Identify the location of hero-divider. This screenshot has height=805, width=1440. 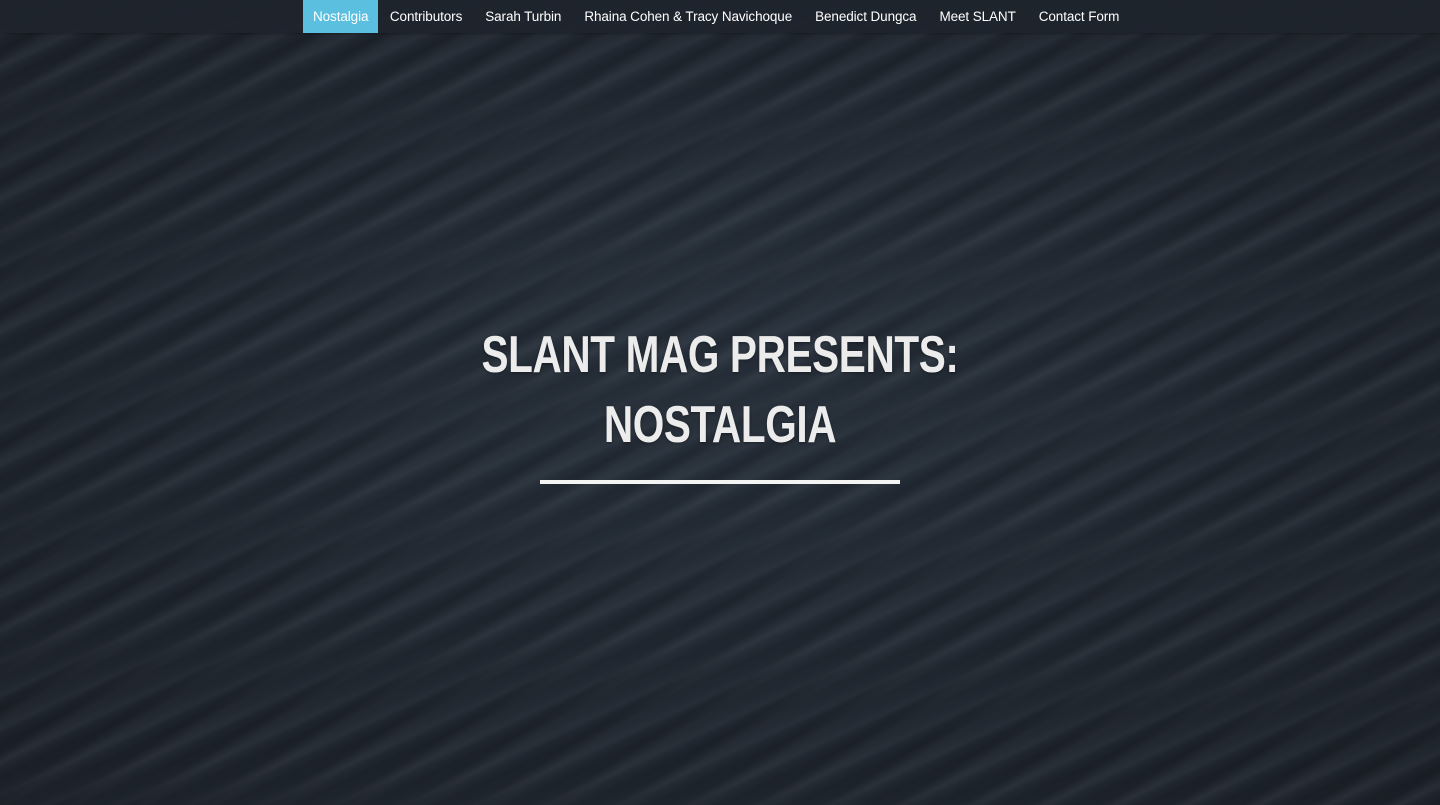
(720, 482).